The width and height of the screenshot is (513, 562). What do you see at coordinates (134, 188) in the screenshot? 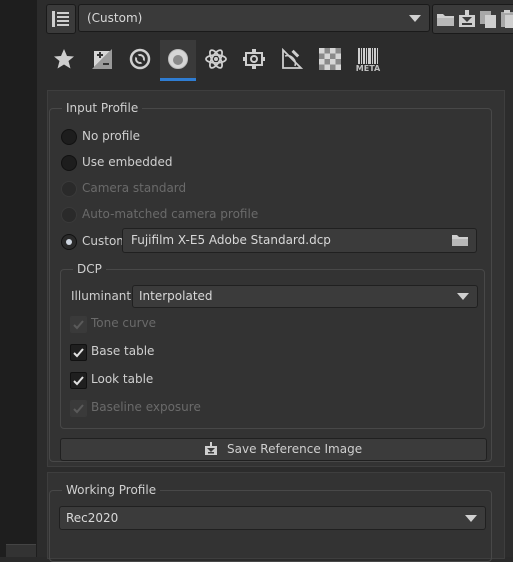
I see `radio-camera-standard-label: Camera standard` at bounding box center [134, 188].